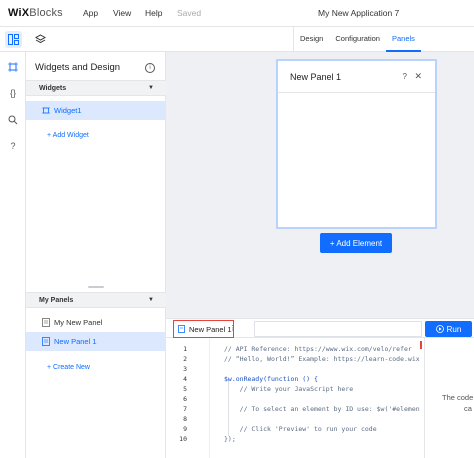 The image size is (474, 458). Describe the element at coordinates (316, 77) in the screenshot. I see `panel-preview-title: New Panel 1` at that location.